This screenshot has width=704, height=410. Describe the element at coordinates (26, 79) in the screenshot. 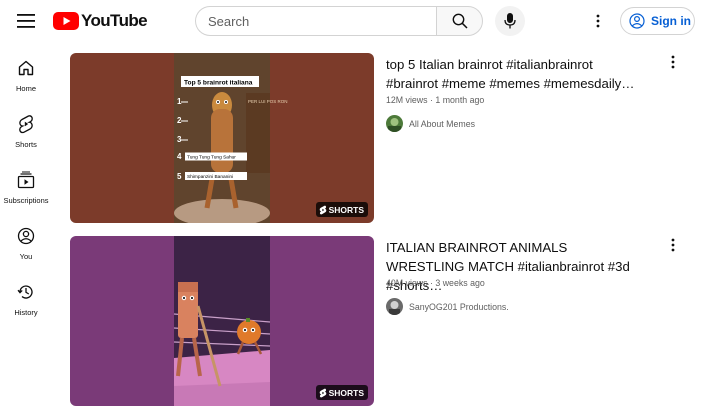

I see `sidebar-item-home: Home` at that location.